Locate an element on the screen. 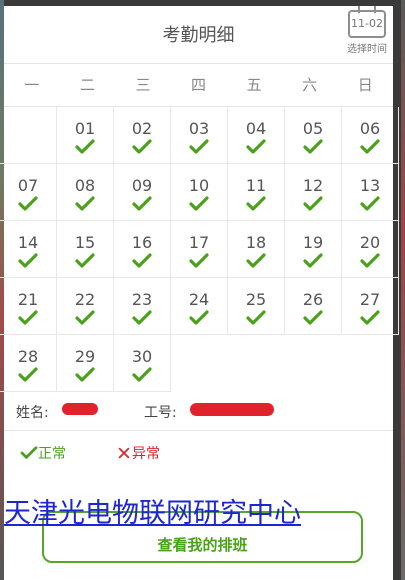  calendar-day-cell: 06 is located at coordinates (370, 135).